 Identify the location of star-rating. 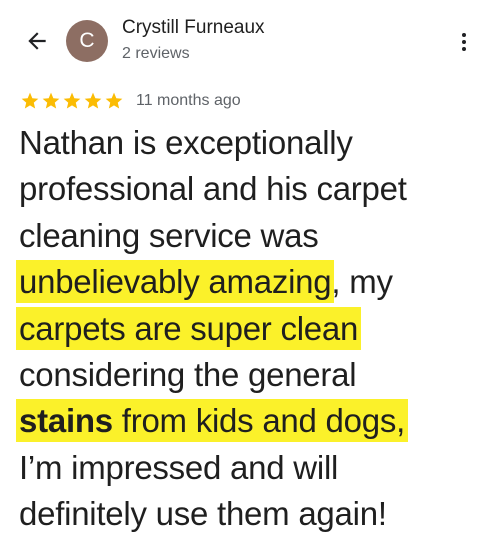
(72, 101).